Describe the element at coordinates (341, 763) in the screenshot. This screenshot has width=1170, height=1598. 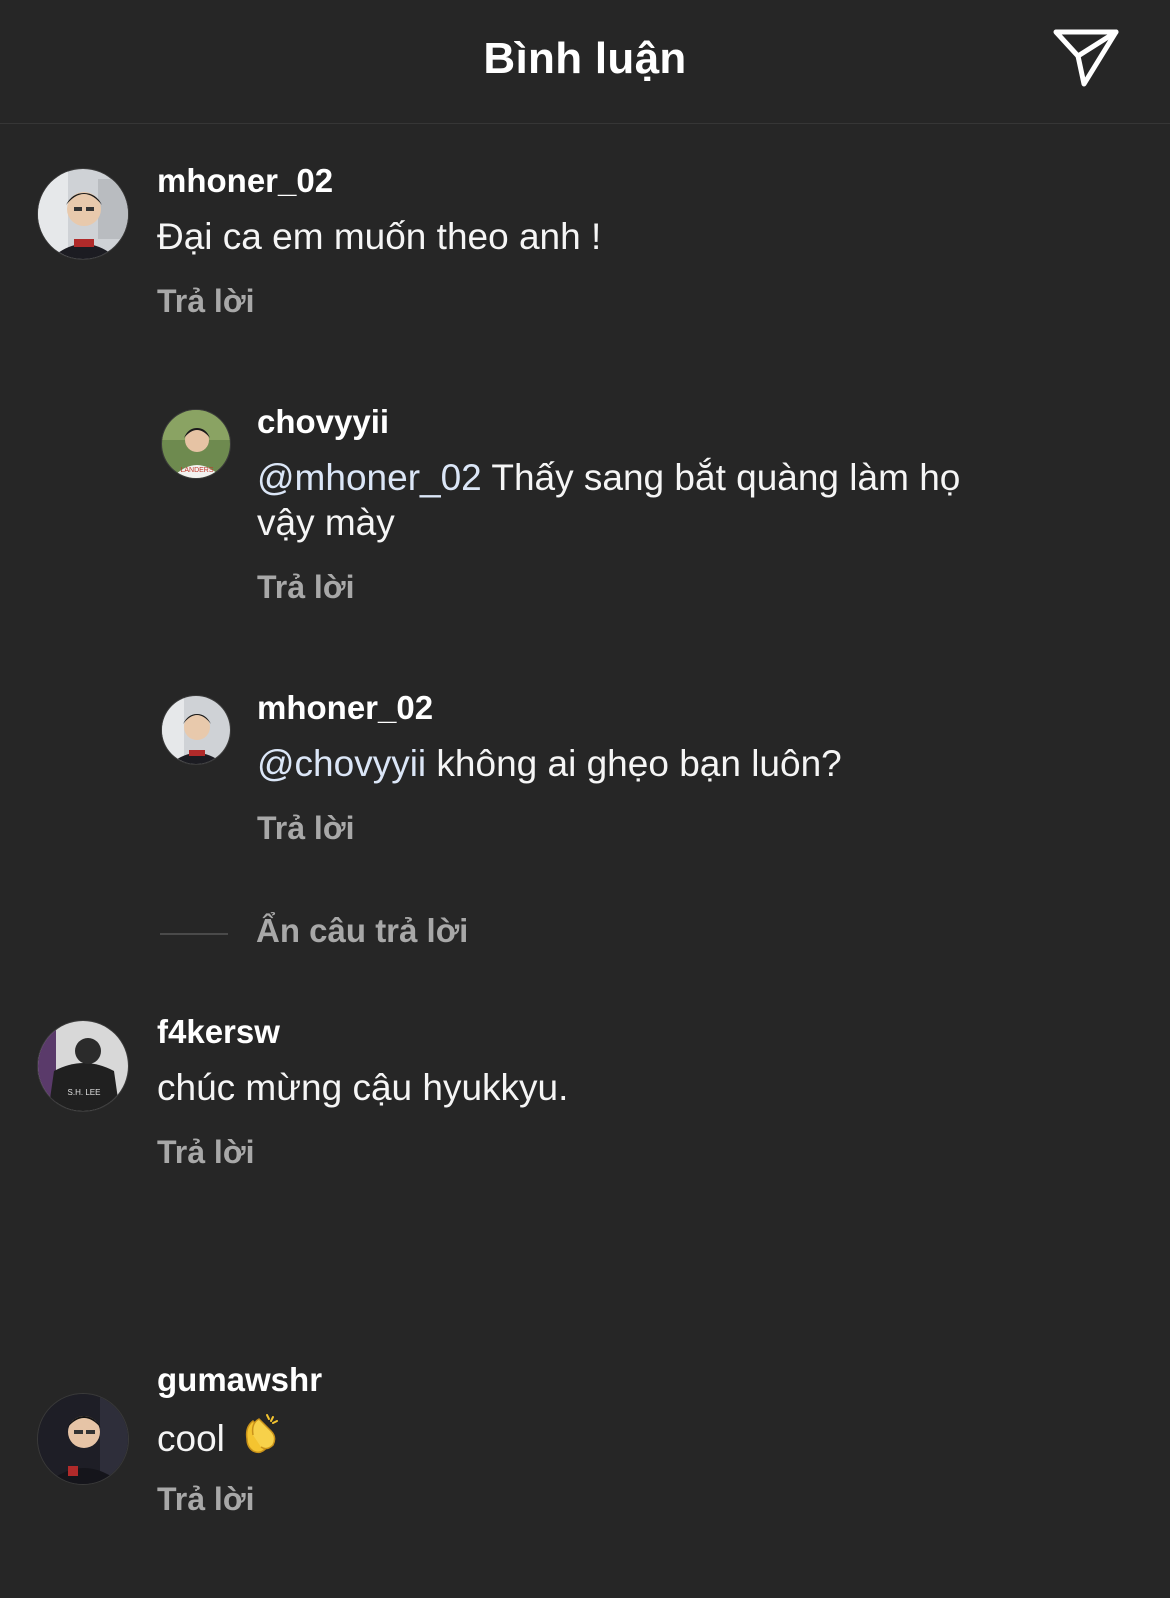
I see `mention-link: @chovyyii` at that location.